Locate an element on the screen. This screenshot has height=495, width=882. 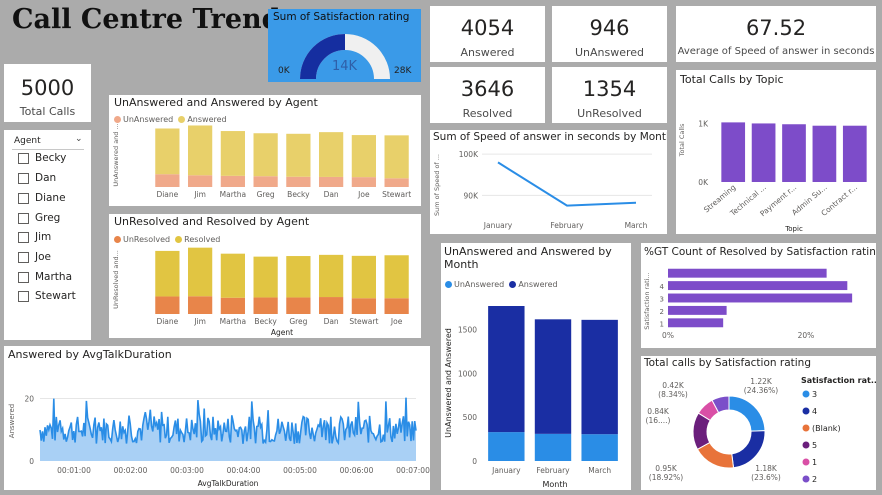
x-tick-label: 00:04:00 is located at coordinates (244, 470).